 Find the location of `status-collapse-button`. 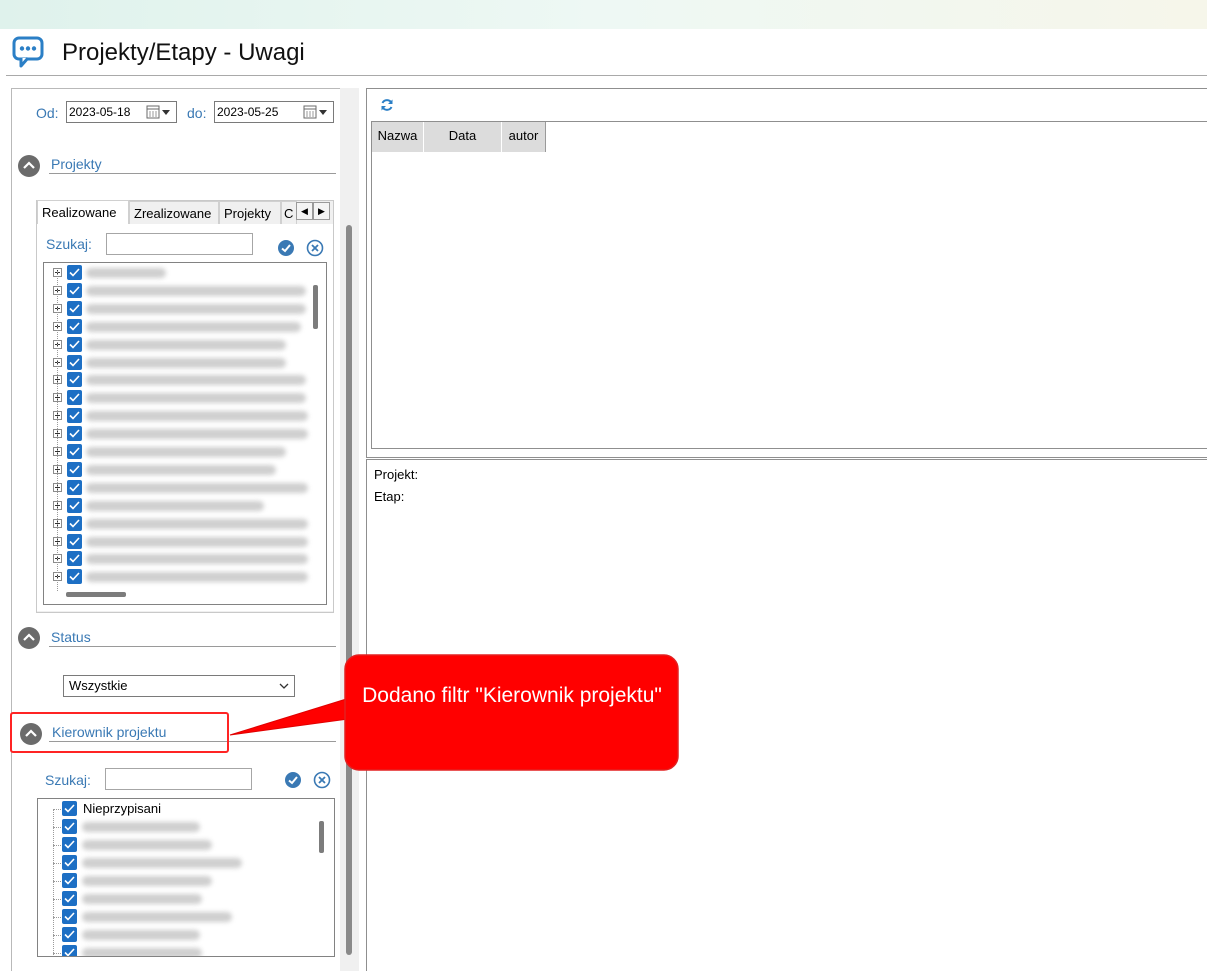

status-collapse-button is located at coordinates (29, 638).